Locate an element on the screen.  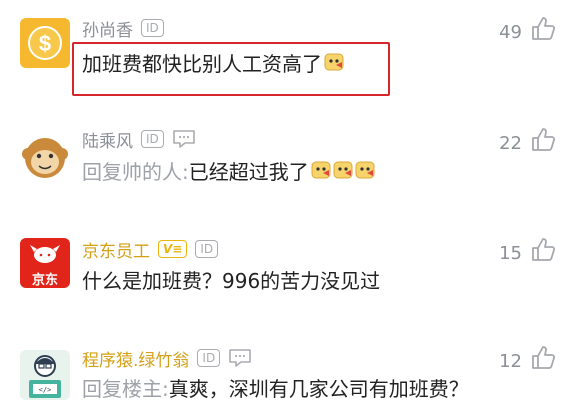
comment-text-row: 回复帅的人: 已经超过我了 is located at coordinates (228, 170).